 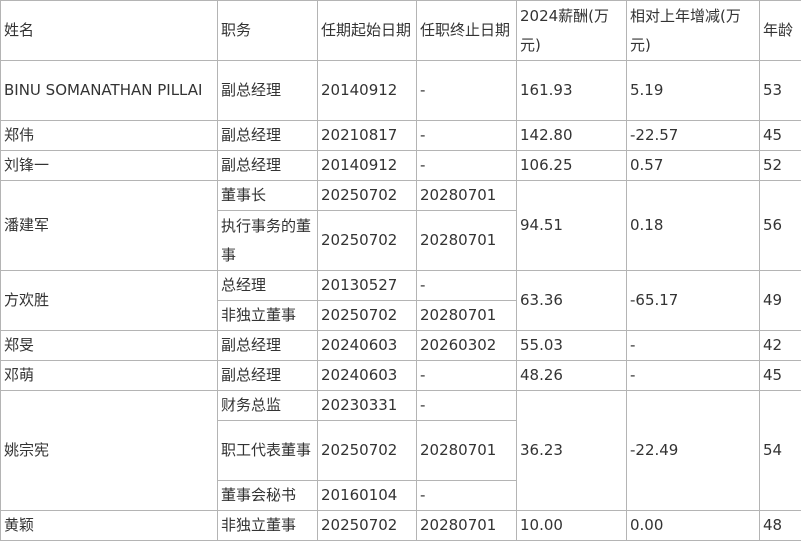 I want to click on cell-start: 20130527, so click(x=367, y=285).